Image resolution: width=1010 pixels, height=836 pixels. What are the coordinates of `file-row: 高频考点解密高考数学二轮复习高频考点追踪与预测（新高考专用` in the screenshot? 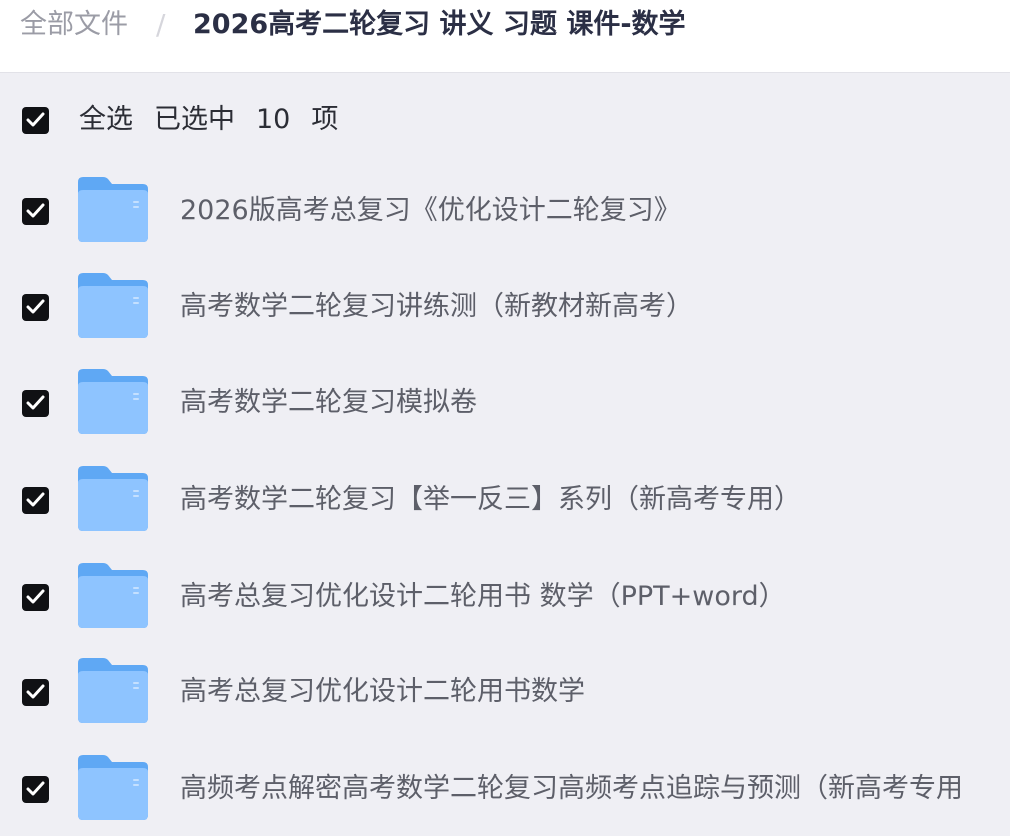 It's located at (505, 789).